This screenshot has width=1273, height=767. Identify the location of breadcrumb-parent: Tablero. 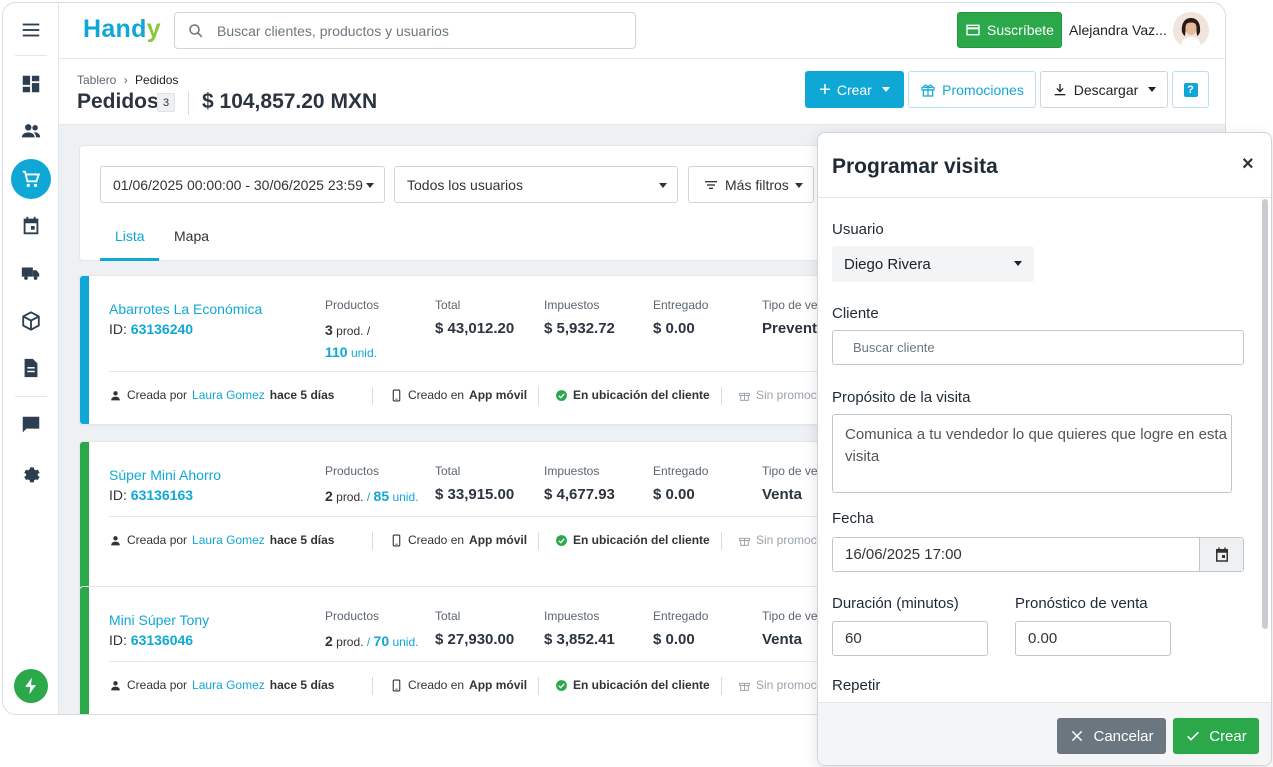
(96, 80).